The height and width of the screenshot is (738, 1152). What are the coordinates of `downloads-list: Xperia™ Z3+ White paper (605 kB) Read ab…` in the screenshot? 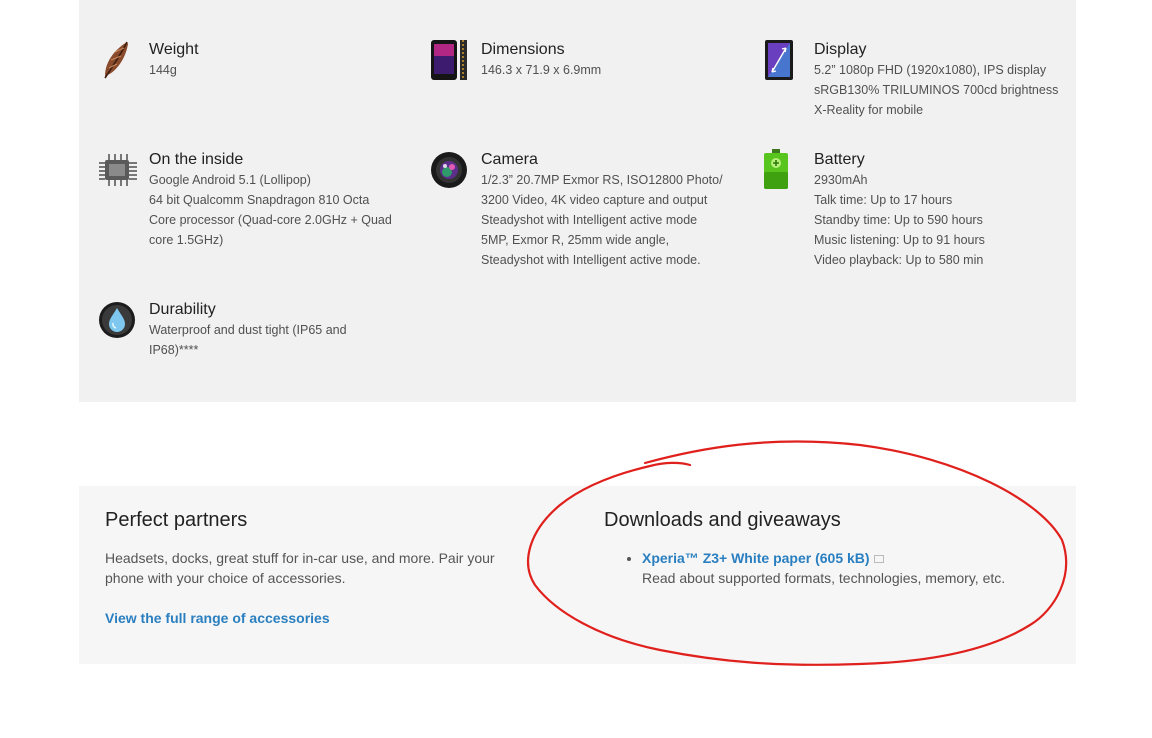 It's located at (814, 568).